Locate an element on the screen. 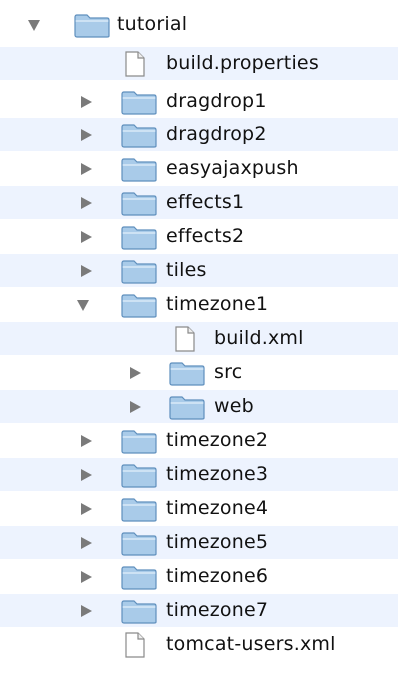  tree-row-effects1: effects1 is located at coordinates (199, 202).